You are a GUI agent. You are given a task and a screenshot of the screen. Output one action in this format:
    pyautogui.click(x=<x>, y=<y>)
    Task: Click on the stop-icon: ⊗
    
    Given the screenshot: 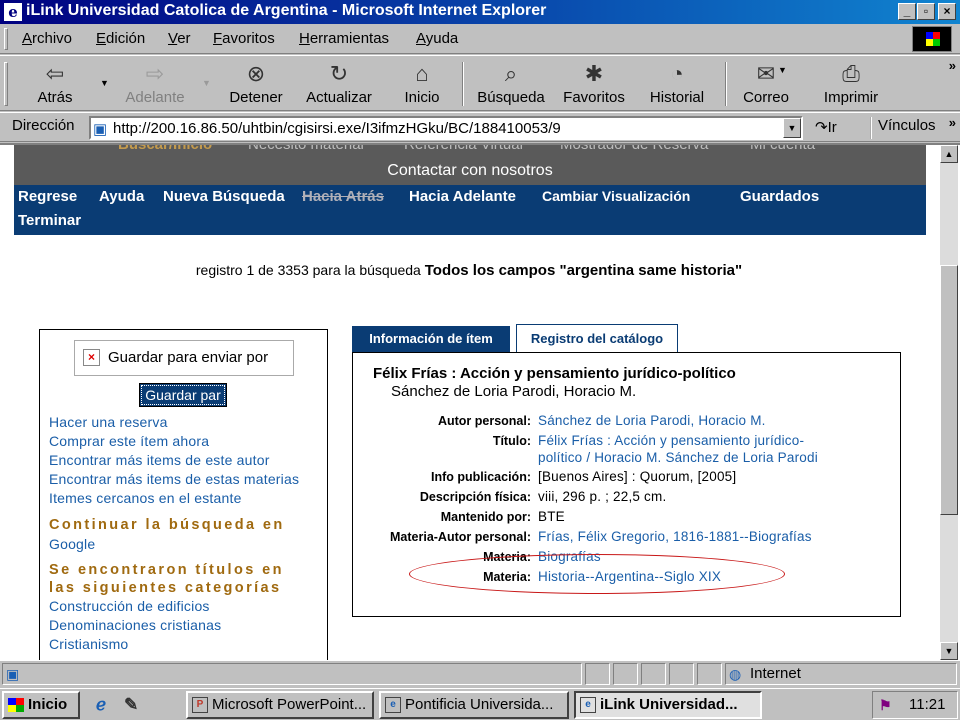 What is the action you would take?
    pyautogui.click(x=256, y=73)
    